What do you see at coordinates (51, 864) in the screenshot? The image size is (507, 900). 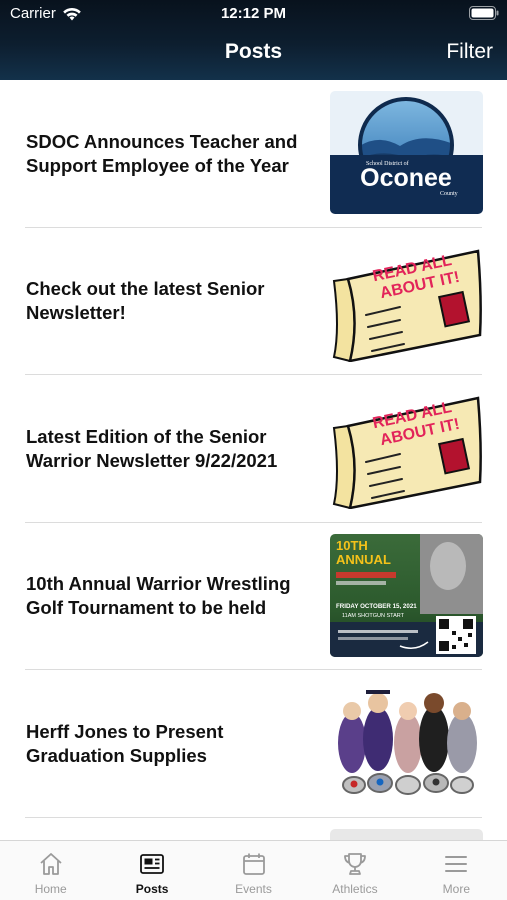 I see `home-icon` at bounding box center [51, 864].